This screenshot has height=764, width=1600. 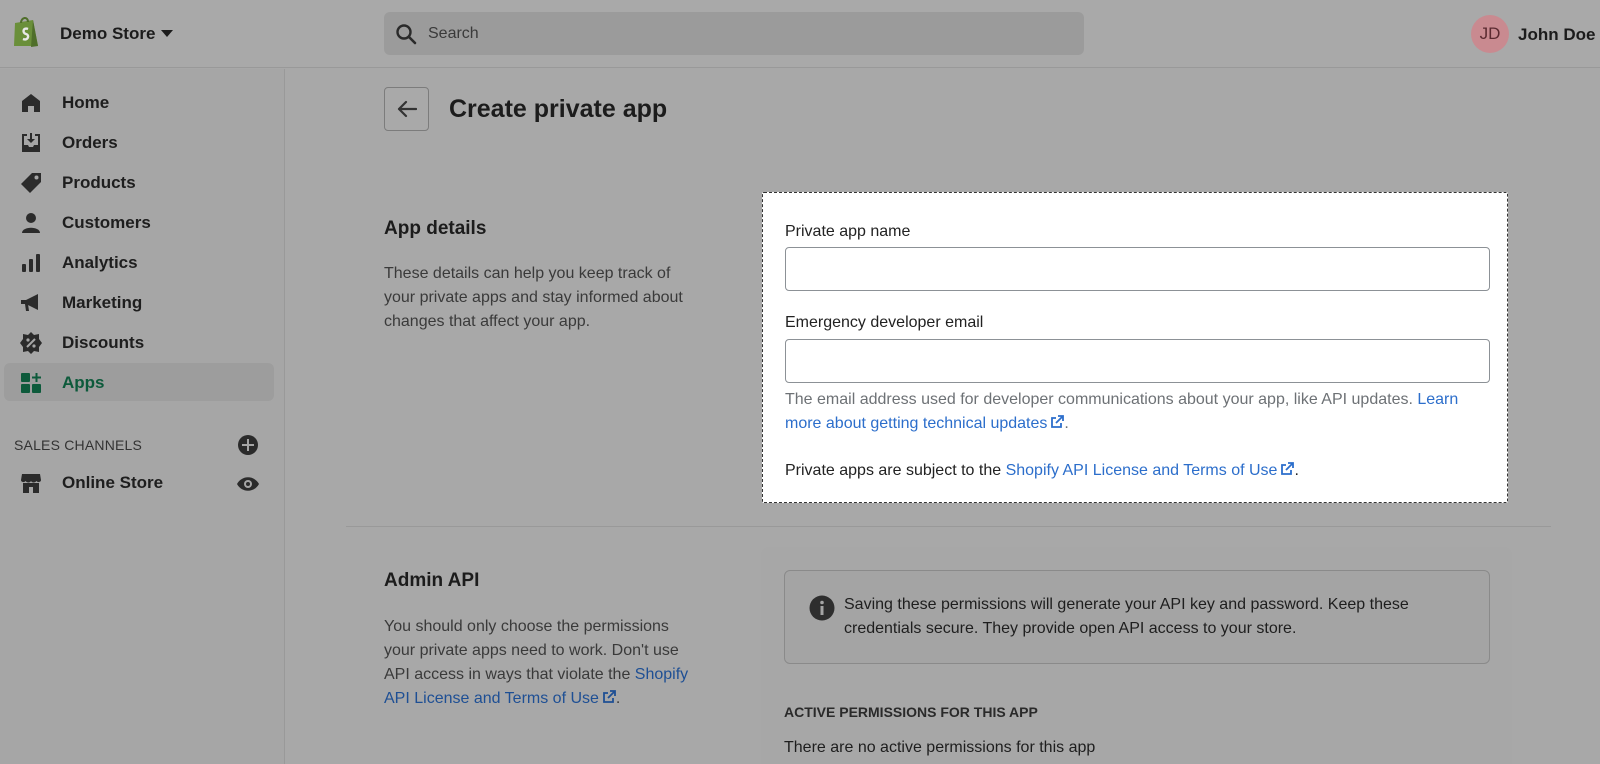 I want to click on terms-link: Shopify API License and Terms of Use, so click(x=1150, y=470).